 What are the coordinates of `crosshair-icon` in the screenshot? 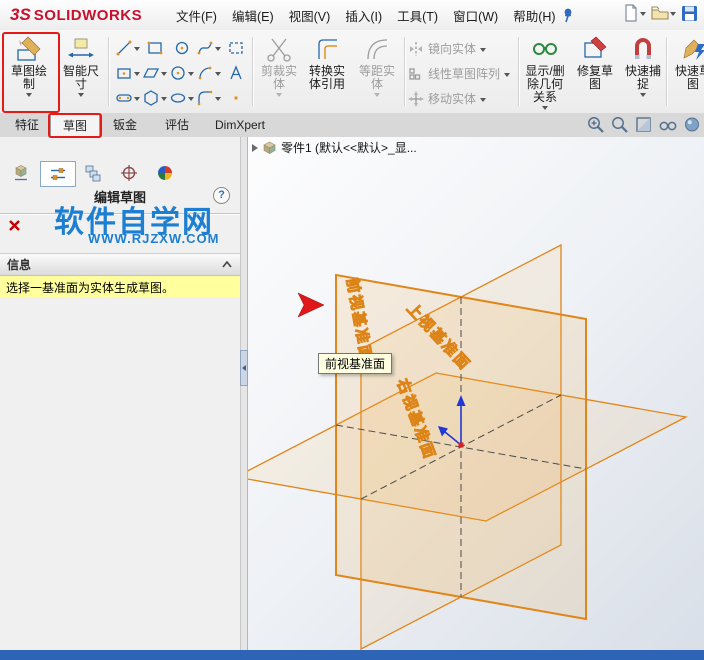 It's located at (129, 173).